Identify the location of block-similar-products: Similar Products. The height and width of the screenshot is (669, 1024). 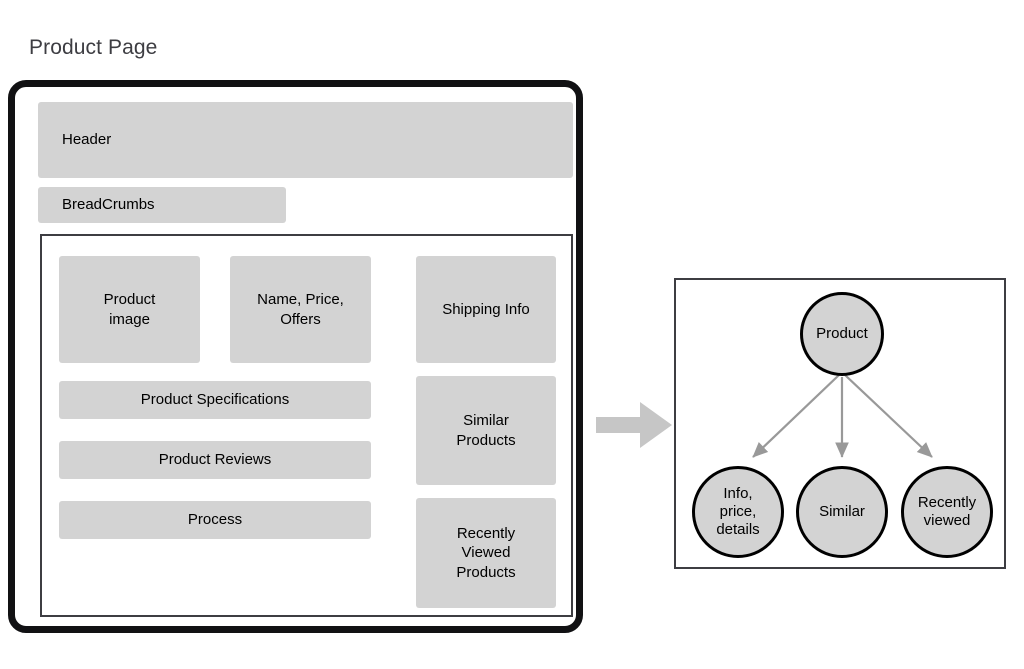
(486, 430).